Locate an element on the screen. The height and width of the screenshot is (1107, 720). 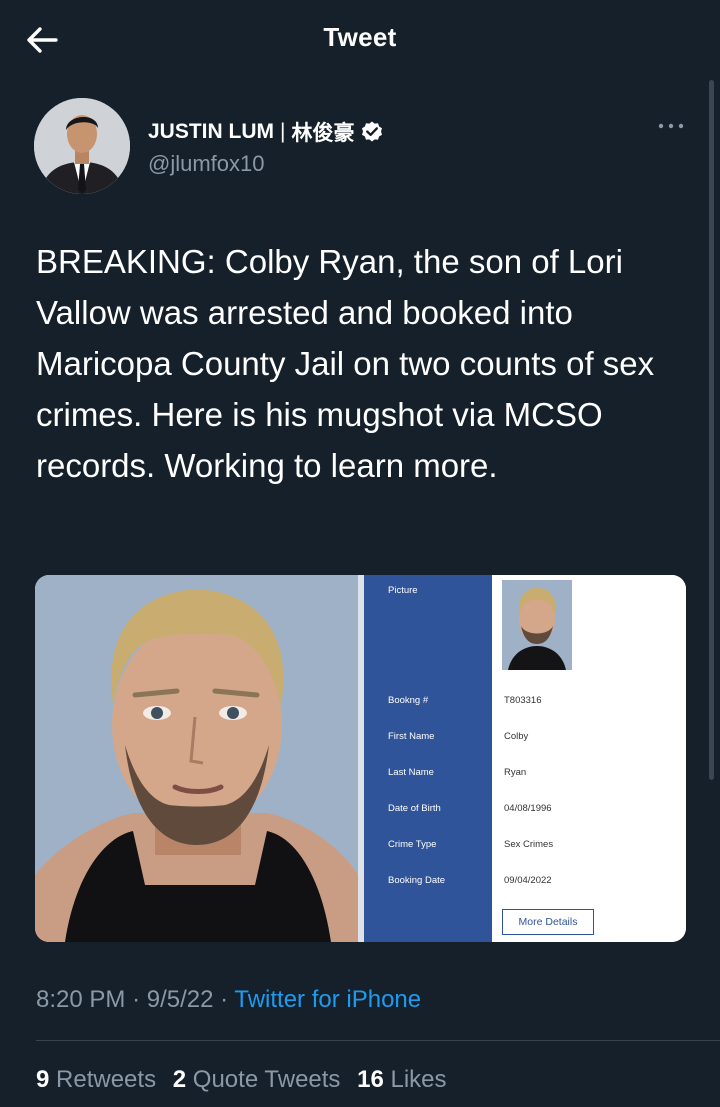
more-dots-icon is located at coordinates (671, 126).